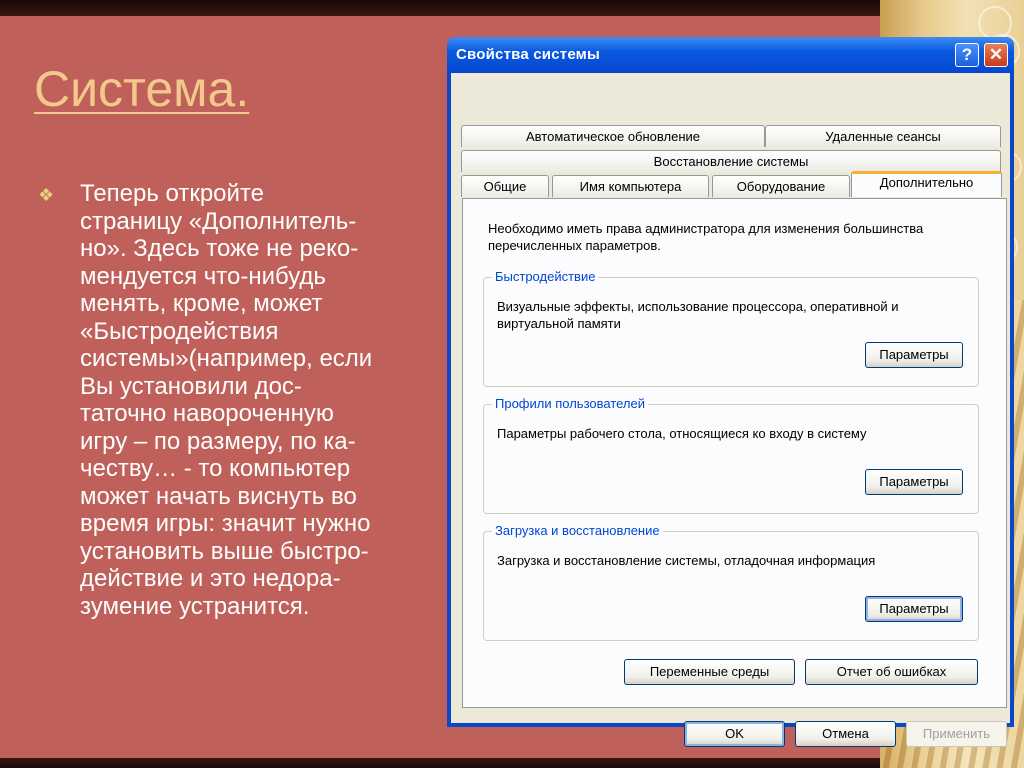 This screenshot has width=1024, height=768. I want to click on tab-system-restore: Восстановление системы, so click(731, 161).